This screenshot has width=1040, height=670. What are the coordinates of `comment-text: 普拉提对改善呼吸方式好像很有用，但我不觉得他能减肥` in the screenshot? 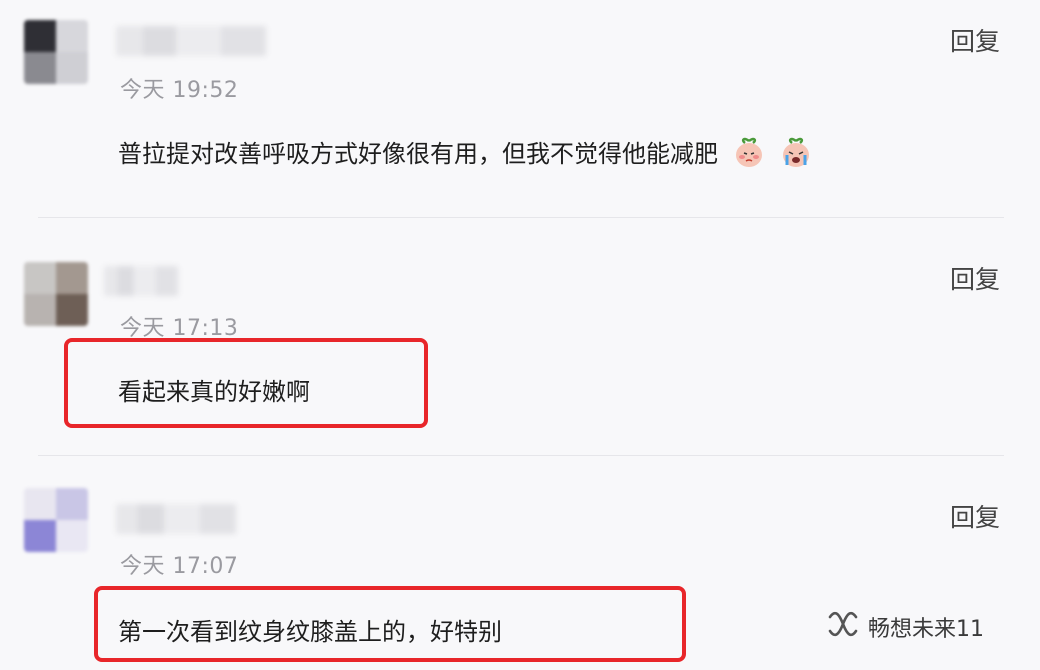 It's located at (465, 154).